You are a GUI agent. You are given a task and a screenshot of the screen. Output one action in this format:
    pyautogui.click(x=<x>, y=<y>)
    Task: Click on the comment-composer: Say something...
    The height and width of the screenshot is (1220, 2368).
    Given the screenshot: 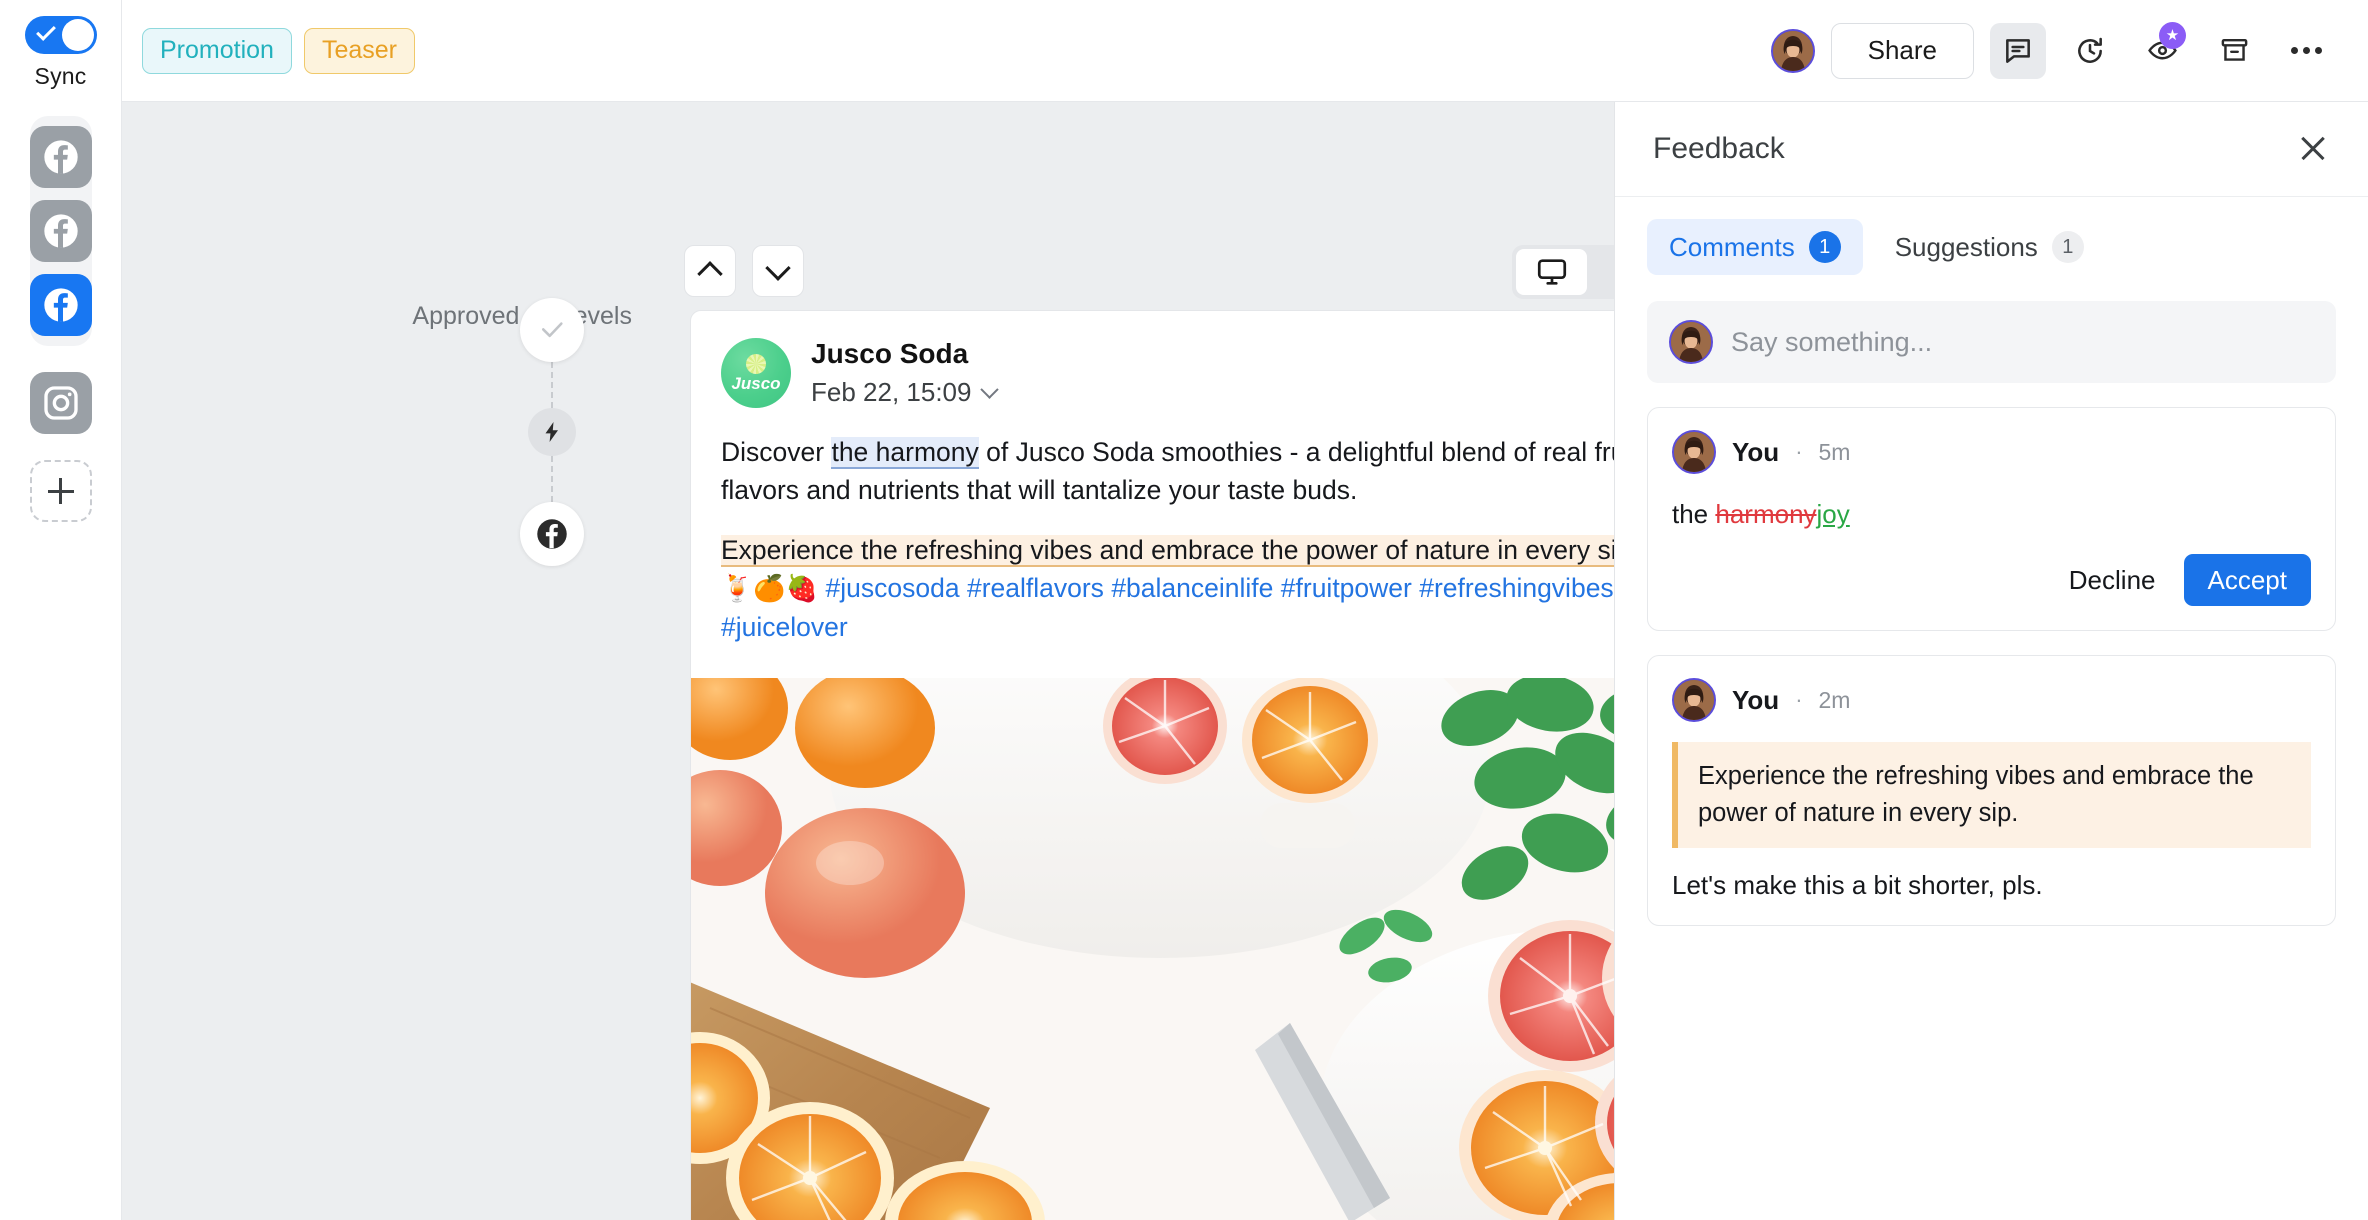 What is the action you would take?
    pyautogui.click(x=1991, y=342)
    